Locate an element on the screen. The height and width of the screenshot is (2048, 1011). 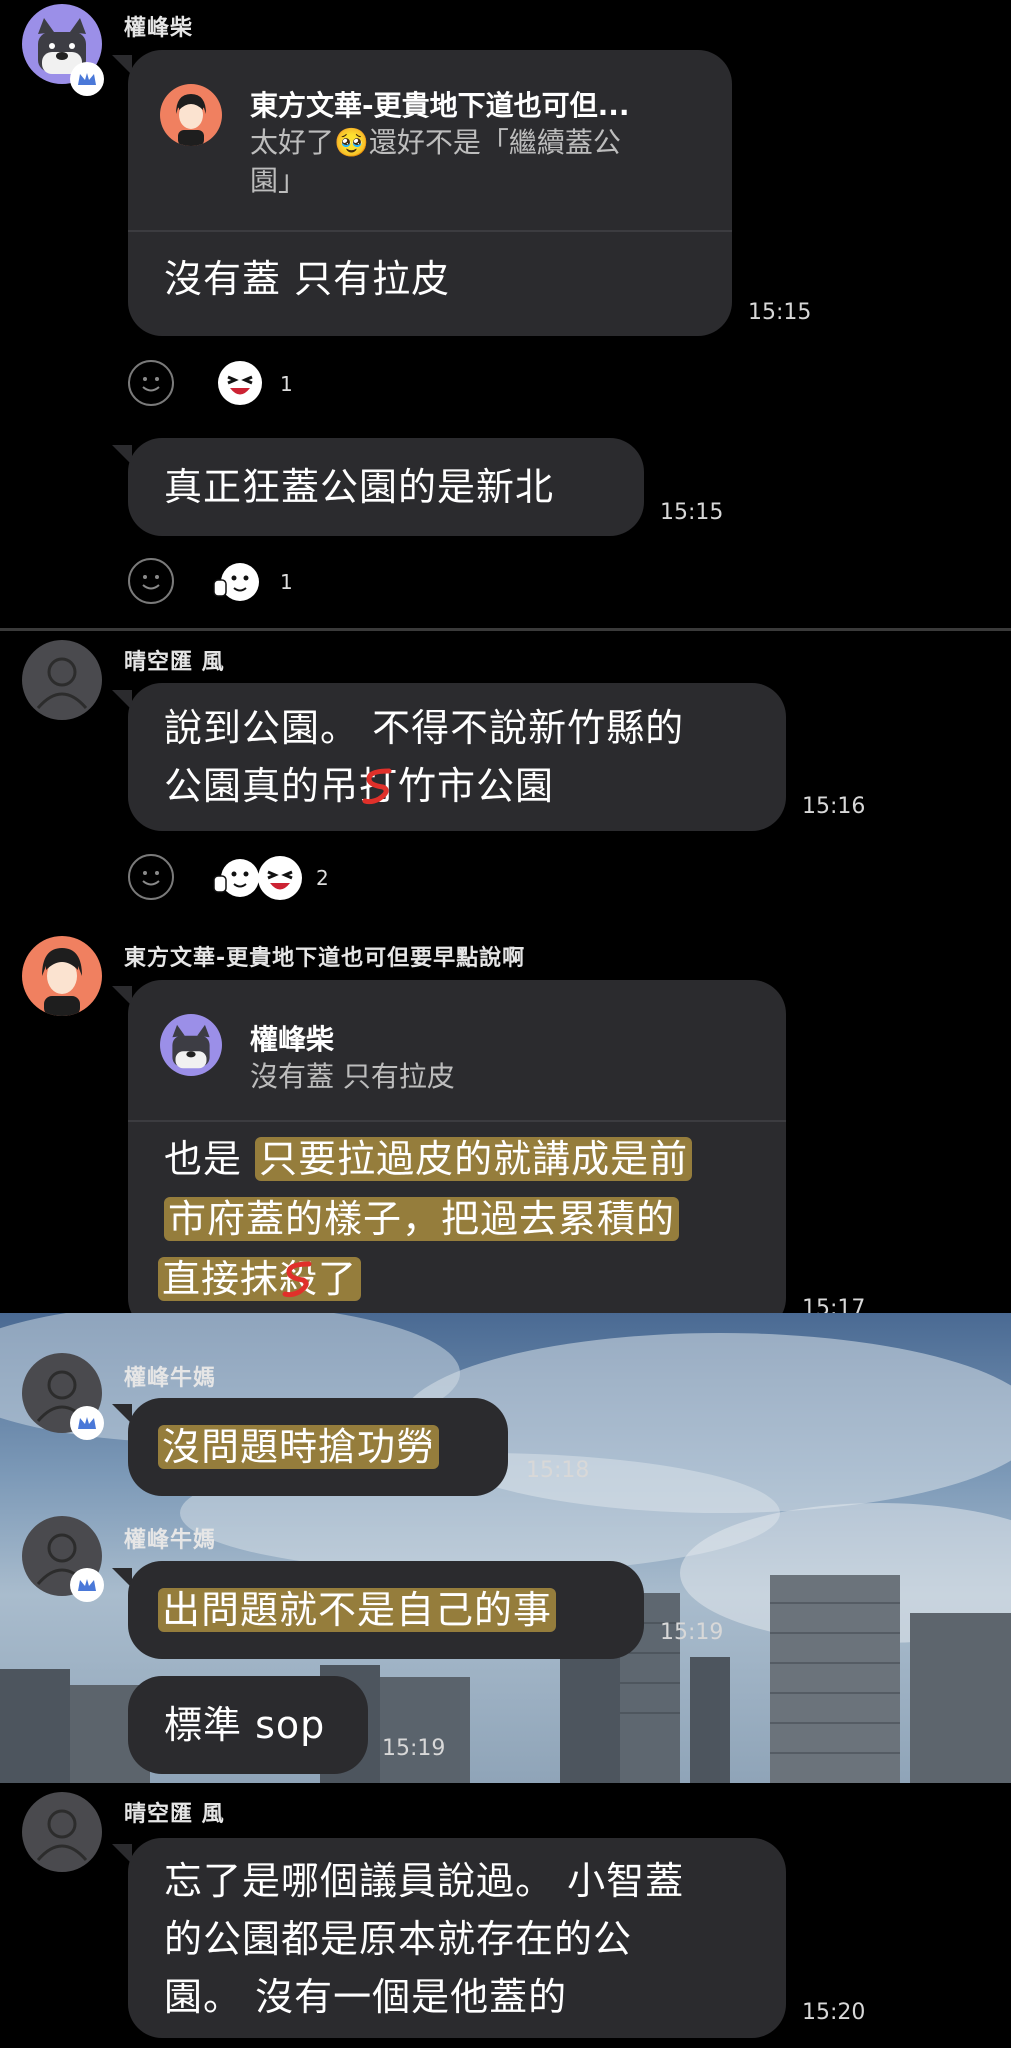
quote-text-line: 園」 is located at coordinates (278, 180).